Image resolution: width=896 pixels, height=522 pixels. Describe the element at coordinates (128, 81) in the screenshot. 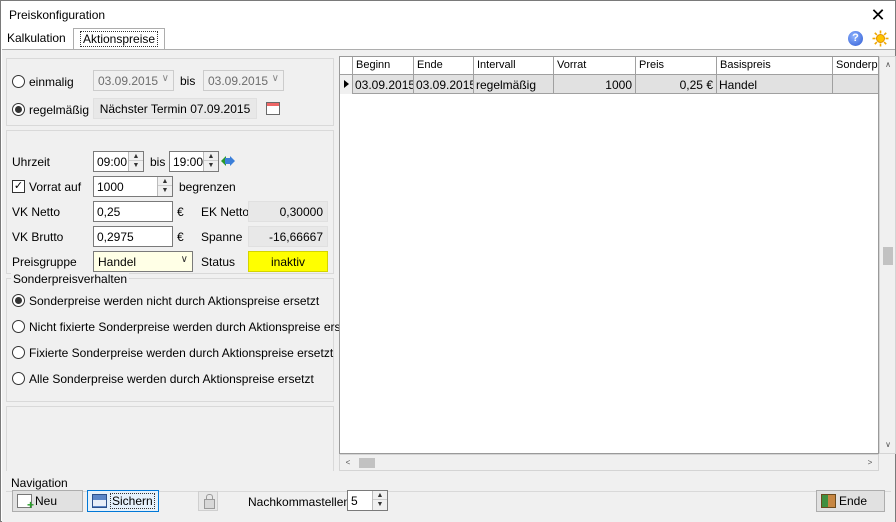

I see `from-date-value: 03.09.2015` at that location.